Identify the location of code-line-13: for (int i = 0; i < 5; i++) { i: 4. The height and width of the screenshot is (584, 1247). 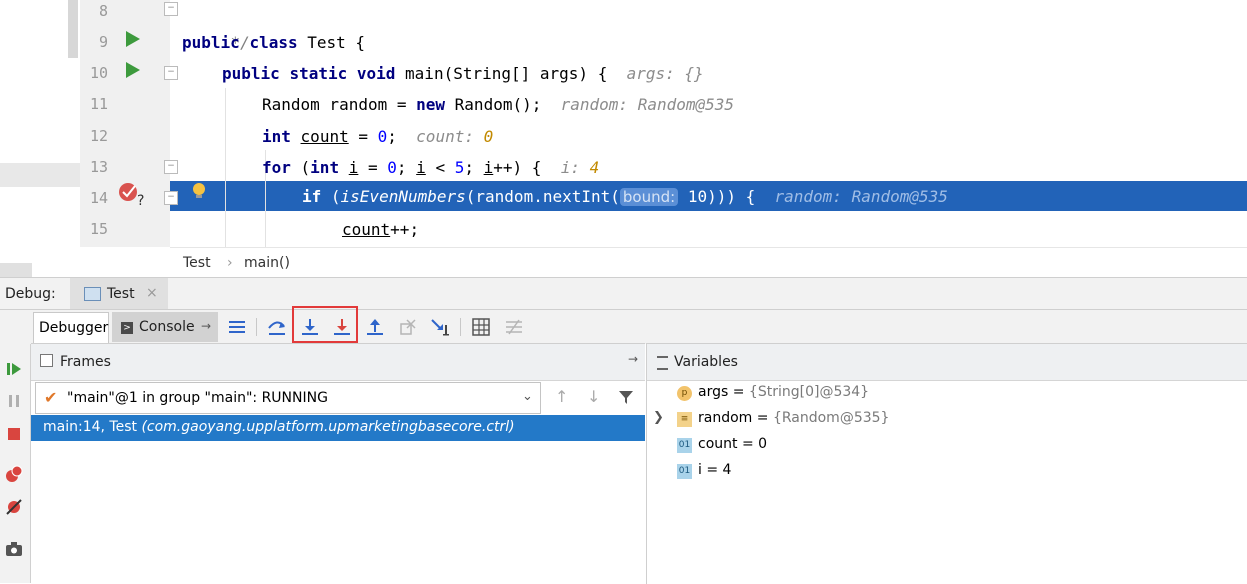
(430, 167).